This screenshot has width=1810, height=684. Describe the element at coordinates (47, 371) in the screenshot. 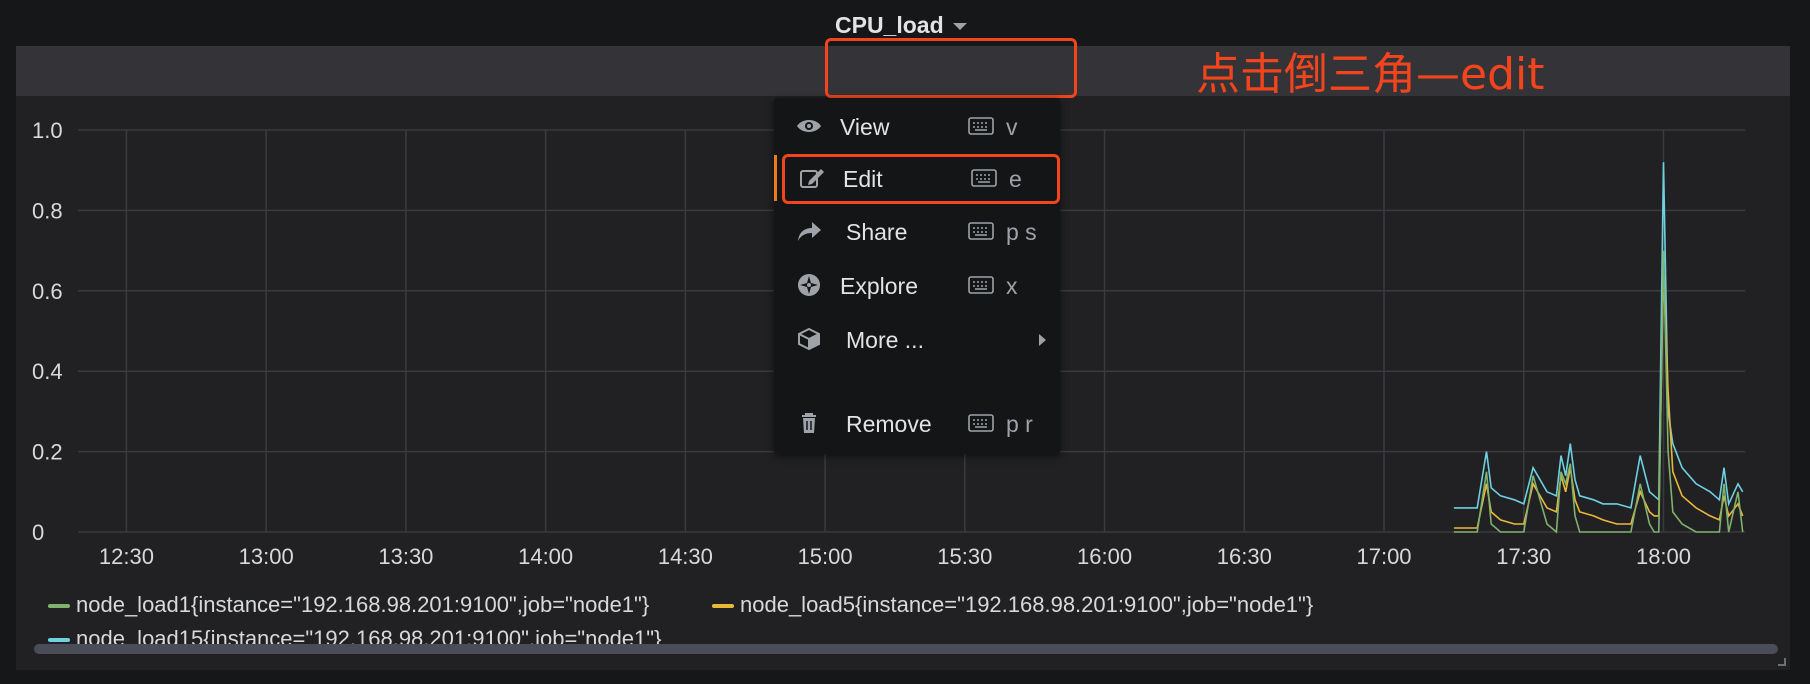

I see `y-tick-label: 0.4` at that location.